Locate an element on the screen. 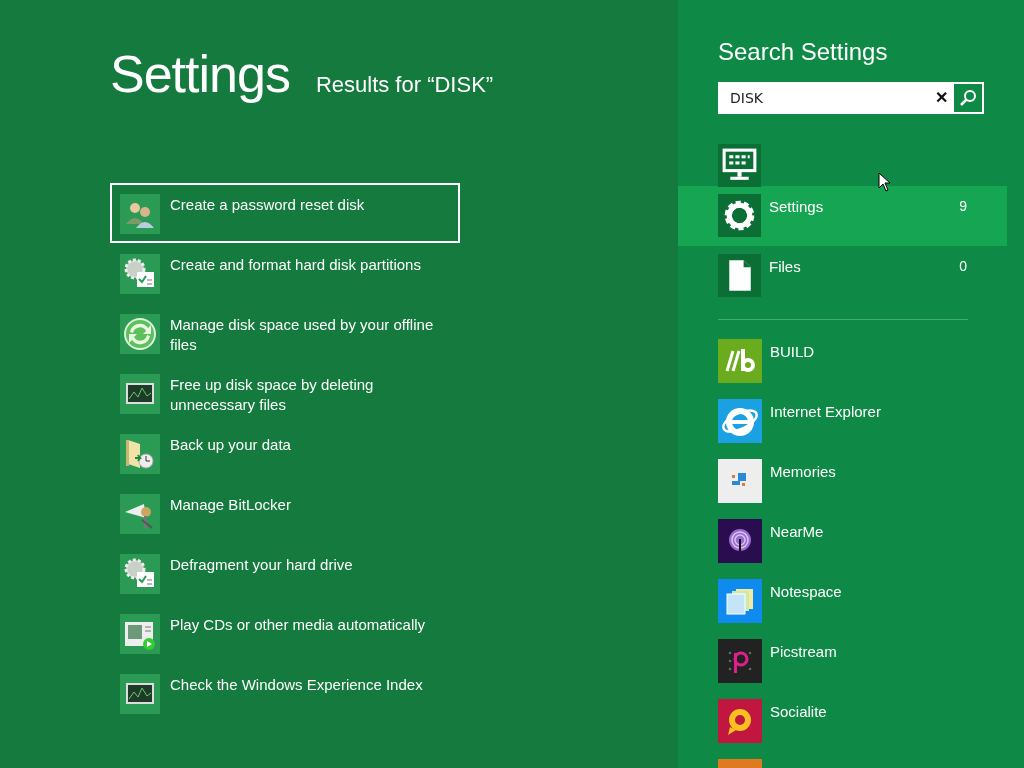 The height and width of the screenshot is (768, 1024). search-field: DISK ✕ is located at coordinates (851, 98).